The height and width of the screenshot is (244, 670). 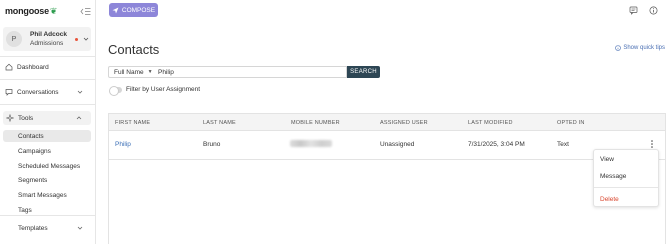 What do you see at coordinates (14, 39) in the screenshot?
I see `avatar: P` at bounding box center [14, 39].